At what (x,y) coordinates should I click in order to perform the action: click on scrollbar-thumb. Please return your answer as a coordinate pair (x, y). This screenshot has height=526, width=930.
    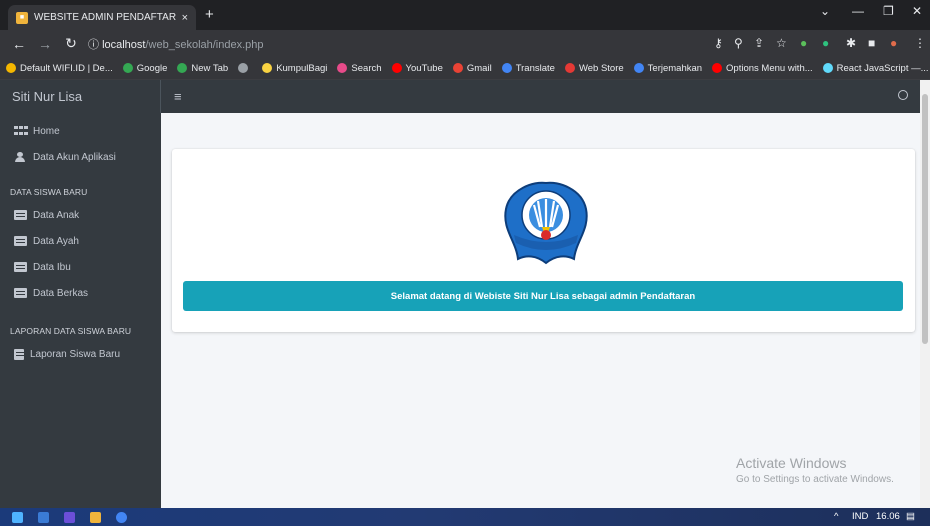
    Looking at the image, I should click on (925, 219).